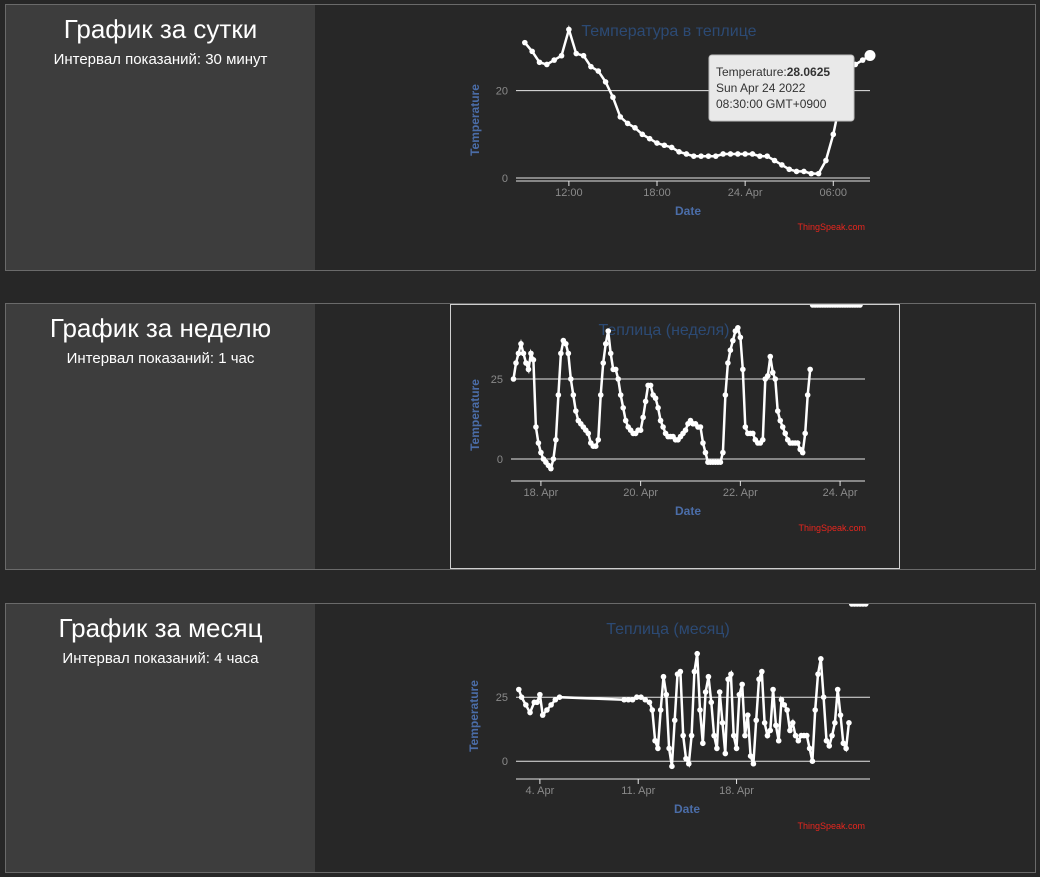 The image size is (1040, 877). I want to click on chart-title: Температура в теплице, so click(668, 31).